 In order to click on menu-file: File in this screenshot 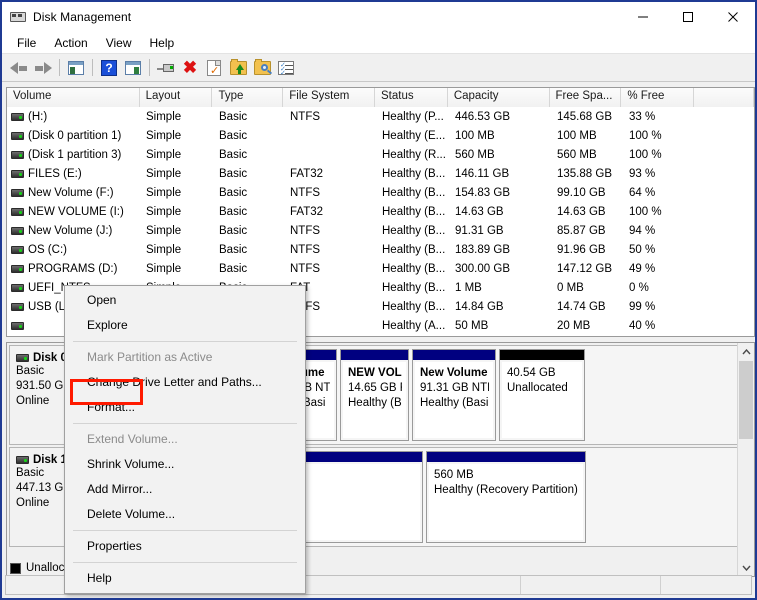, I will do `click(26, 43)`.